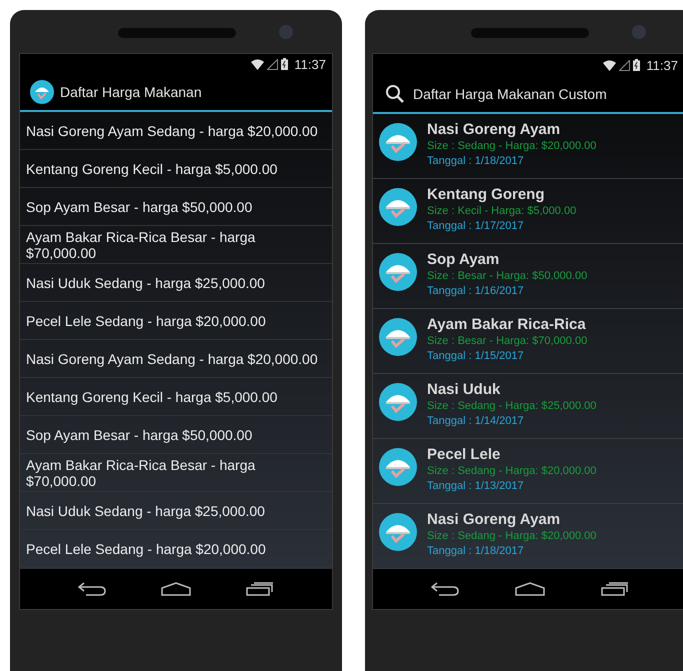 Image resolution: width=683 pixels, height=671 pixels. I want to click on size-price: Size : Sedang - Harga: $25,000.00, so click(511, 406).